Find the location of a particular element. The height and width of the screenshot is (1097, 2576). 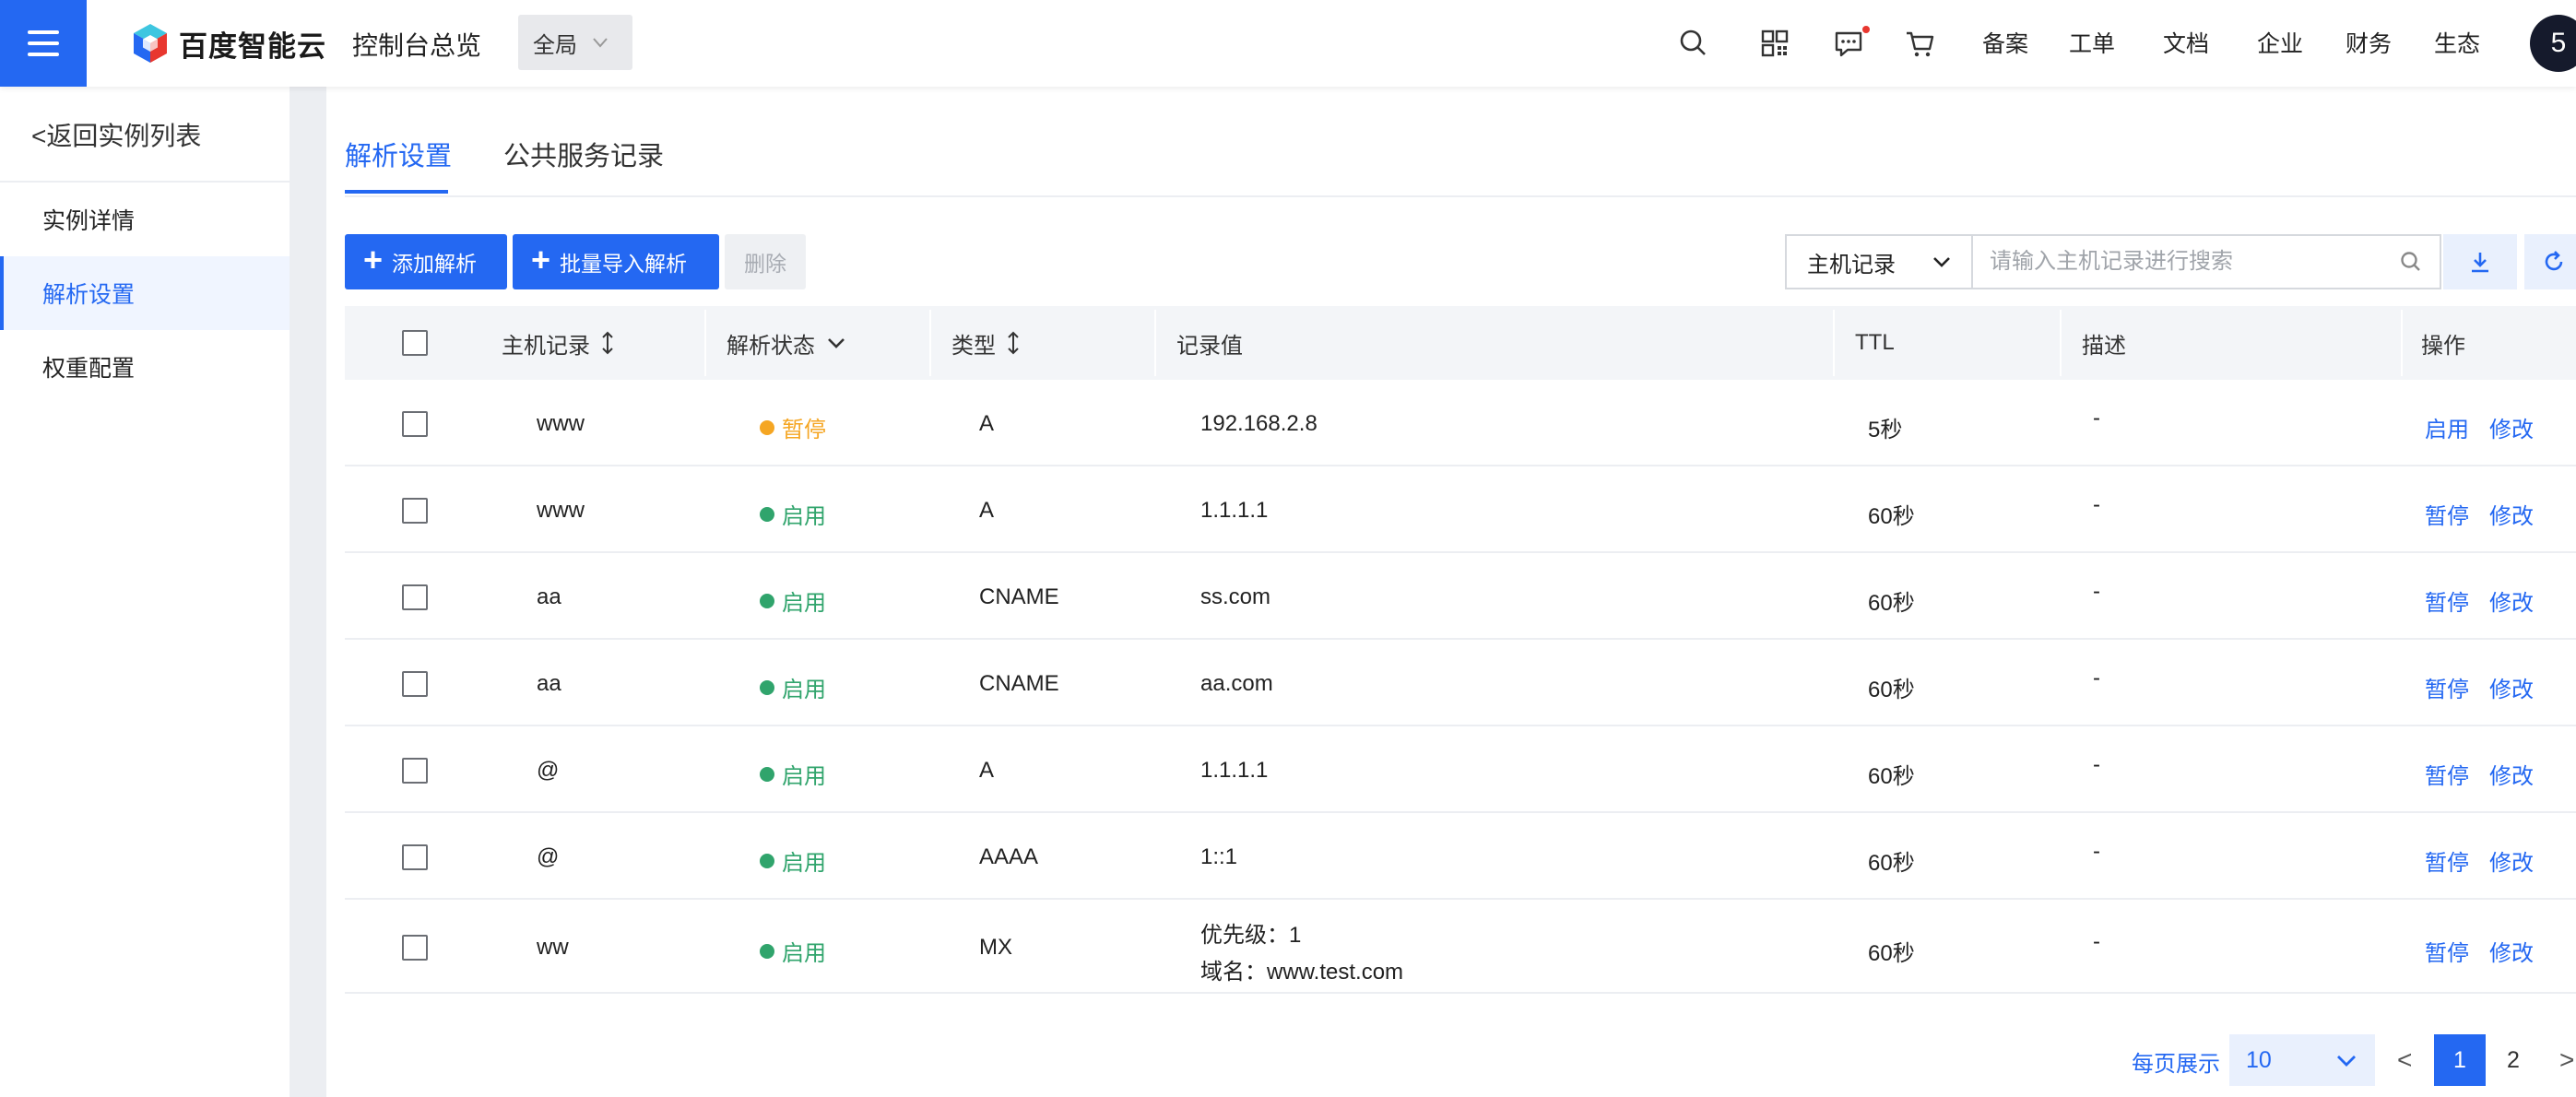

hamburger-menu-icon is located at coordinates (43, 43).